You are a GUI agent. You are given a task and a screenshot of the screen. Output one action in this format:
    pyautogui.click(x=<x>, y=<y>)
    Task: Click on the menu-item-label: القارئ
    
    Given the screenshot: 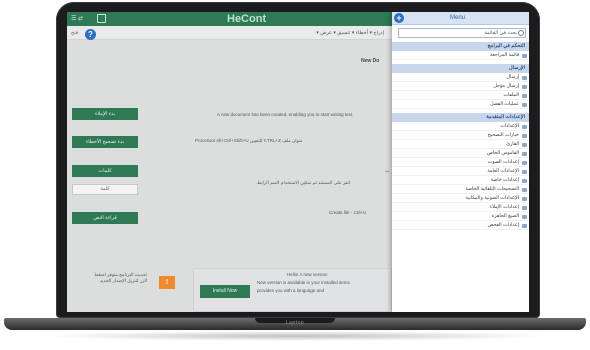 What is the action you would take?
    pyautogui.click(x=512, y=144)
    